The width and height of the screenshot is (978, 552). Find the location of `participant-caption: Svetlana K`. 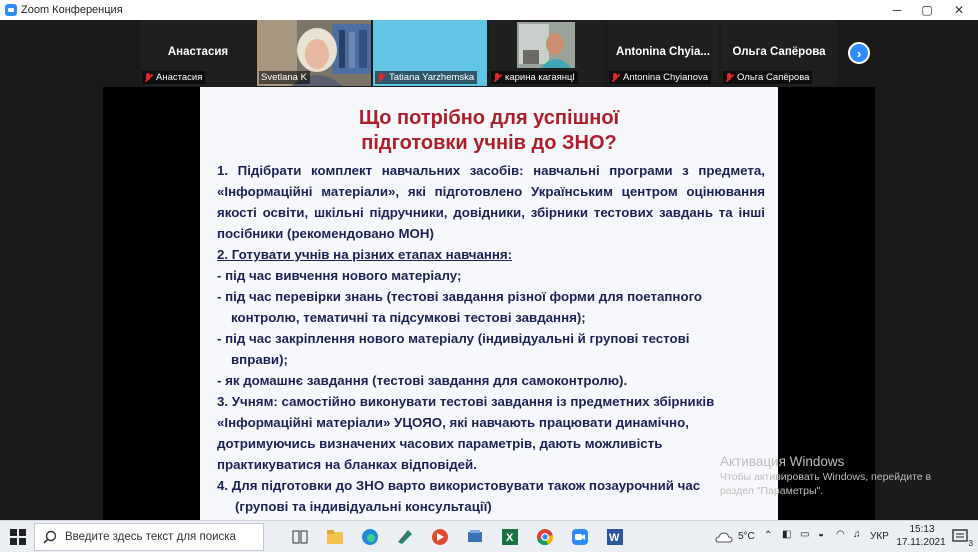

participant-caption: Svetlana K is located at coordinates (284, 77).